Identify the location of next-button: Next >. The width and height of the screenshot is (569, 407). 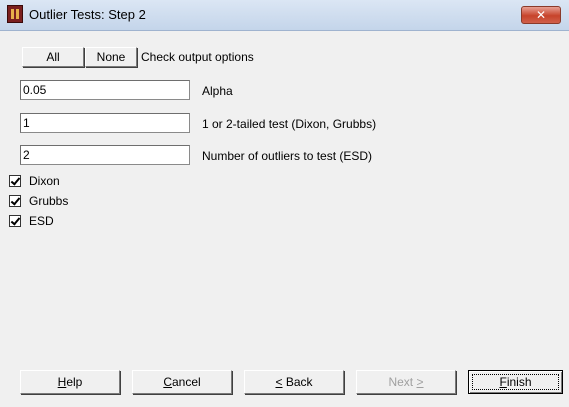
(406, 382).